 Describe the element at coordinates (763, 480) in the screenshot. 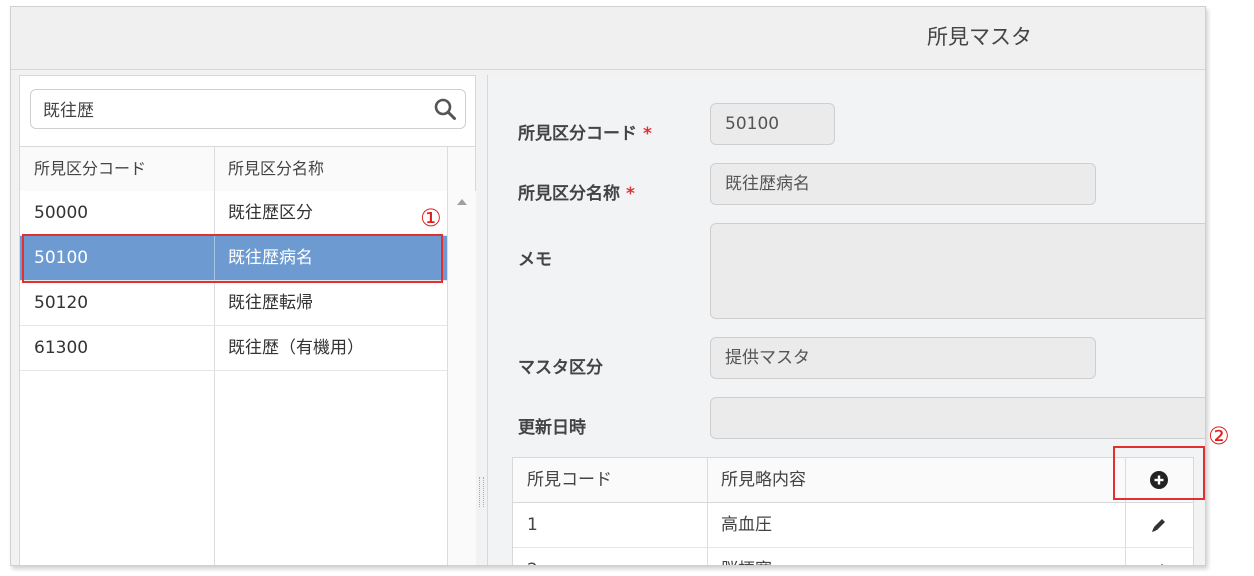

I see `column-header-finding-content: 所見略内容` at that location.